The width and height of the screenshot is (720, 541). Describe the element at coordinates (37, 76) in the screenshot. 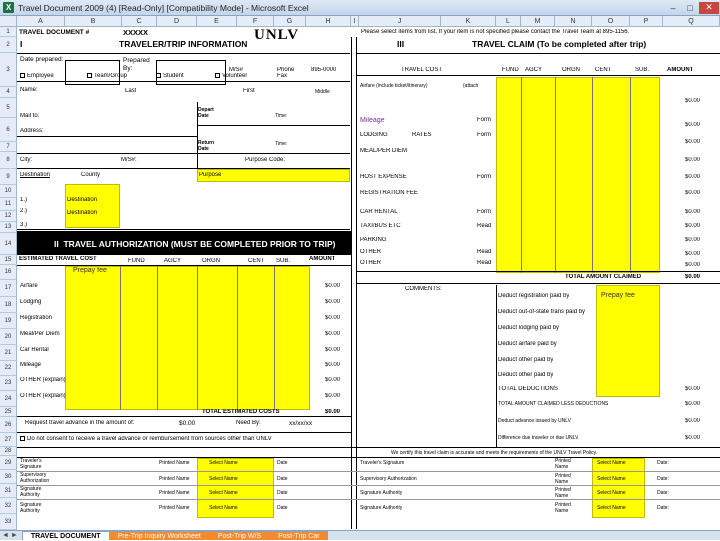

I see `employee-checkbox: Employee` at that location.